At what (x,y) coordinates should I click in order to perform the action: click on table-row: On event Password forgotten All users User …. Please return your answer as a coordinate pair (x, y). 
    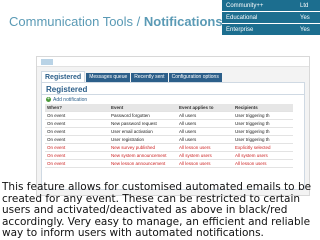
    Looking at the image, I should click on (169, 115).